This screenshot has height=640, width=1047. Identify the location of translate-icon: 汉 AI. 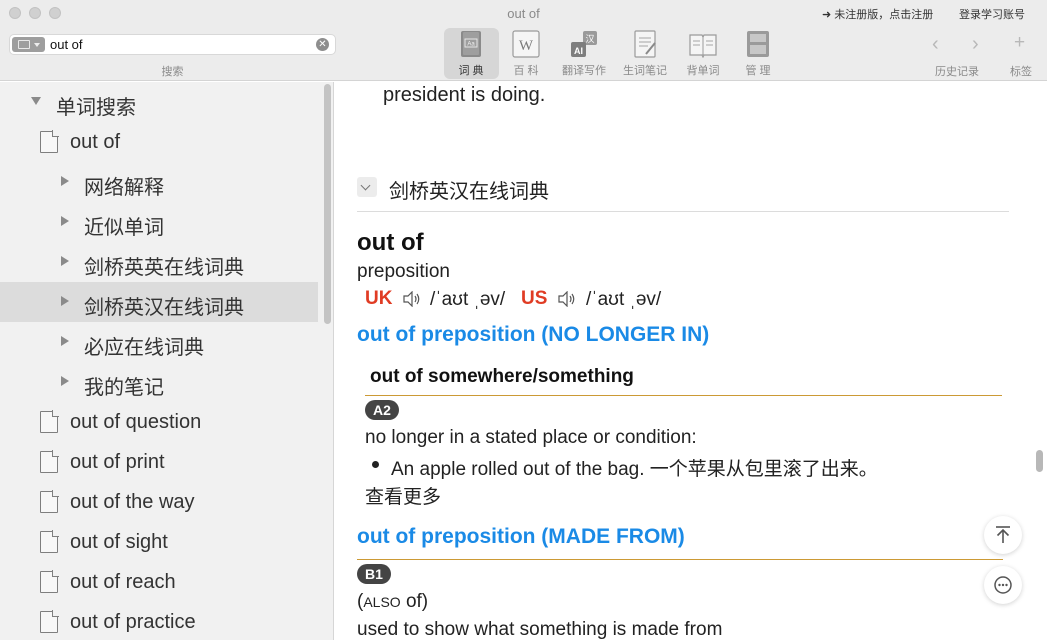
(584, 44).